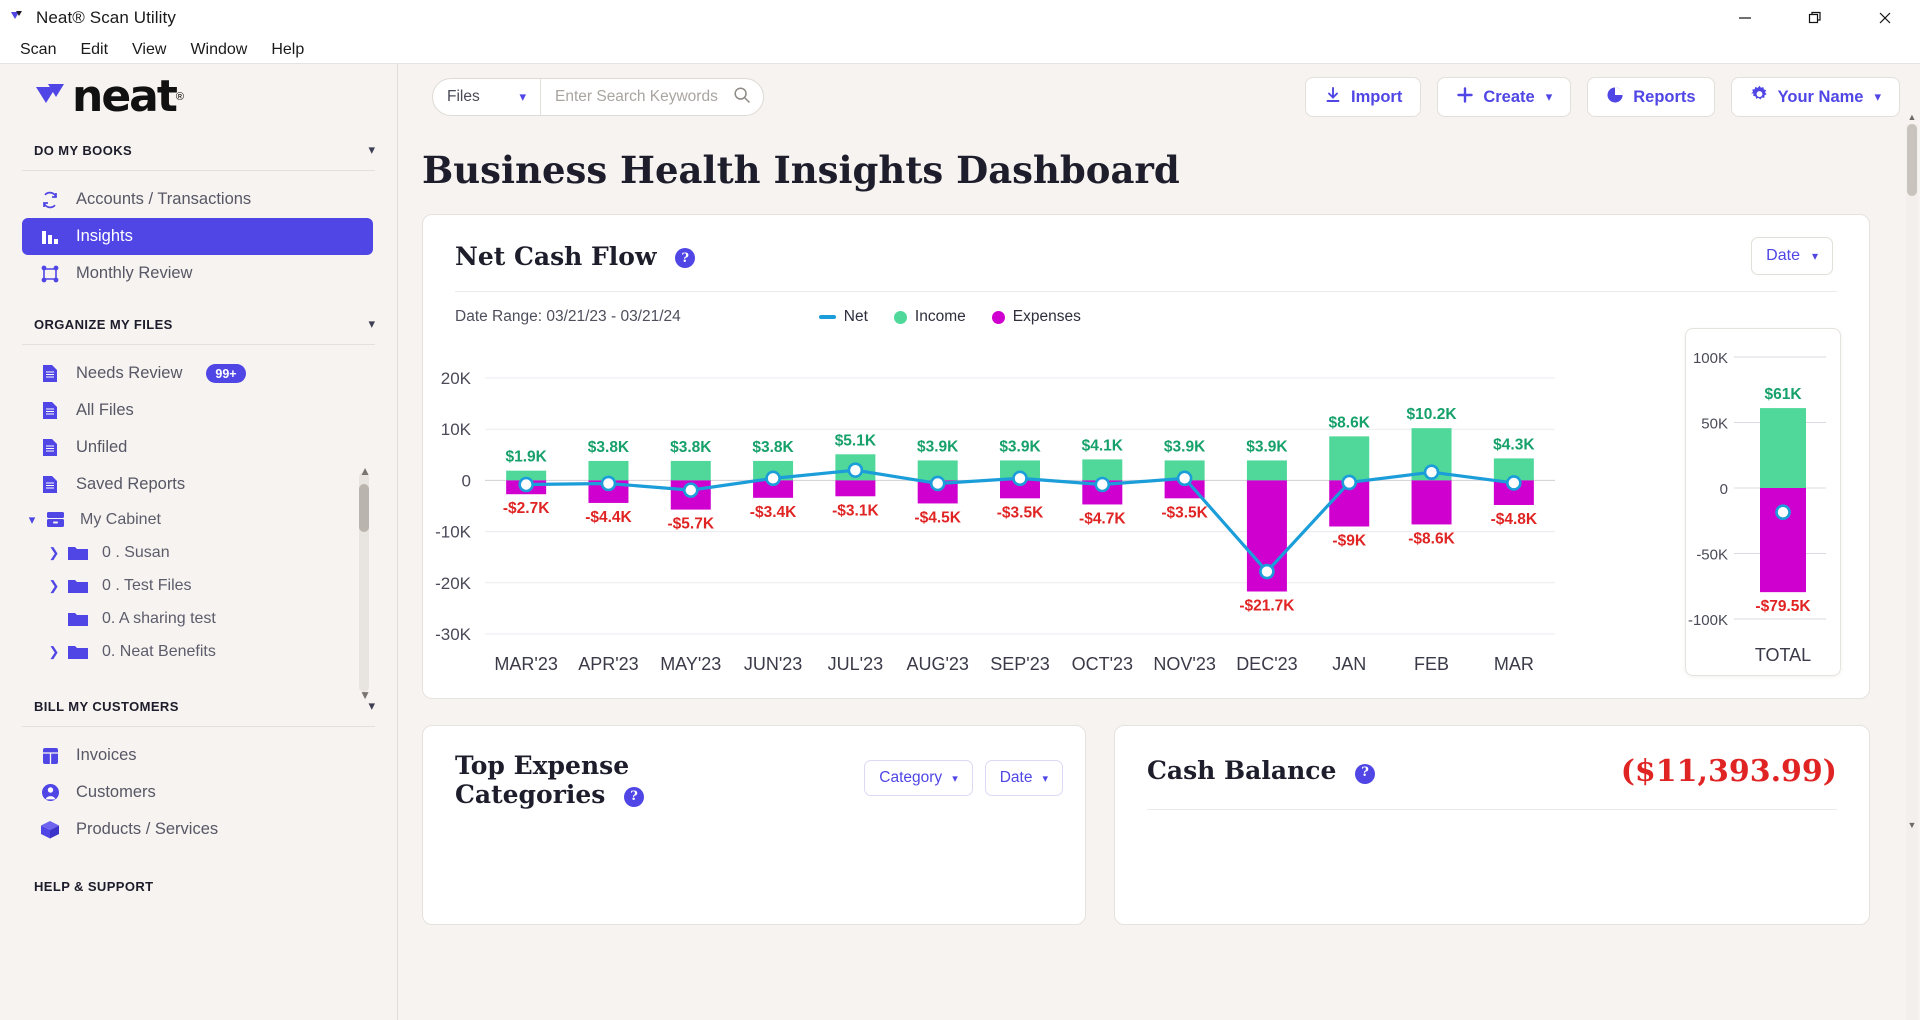 The width and height of the screenshot is (1920, 1020). I want to click on close-button, so click(1885, 18).